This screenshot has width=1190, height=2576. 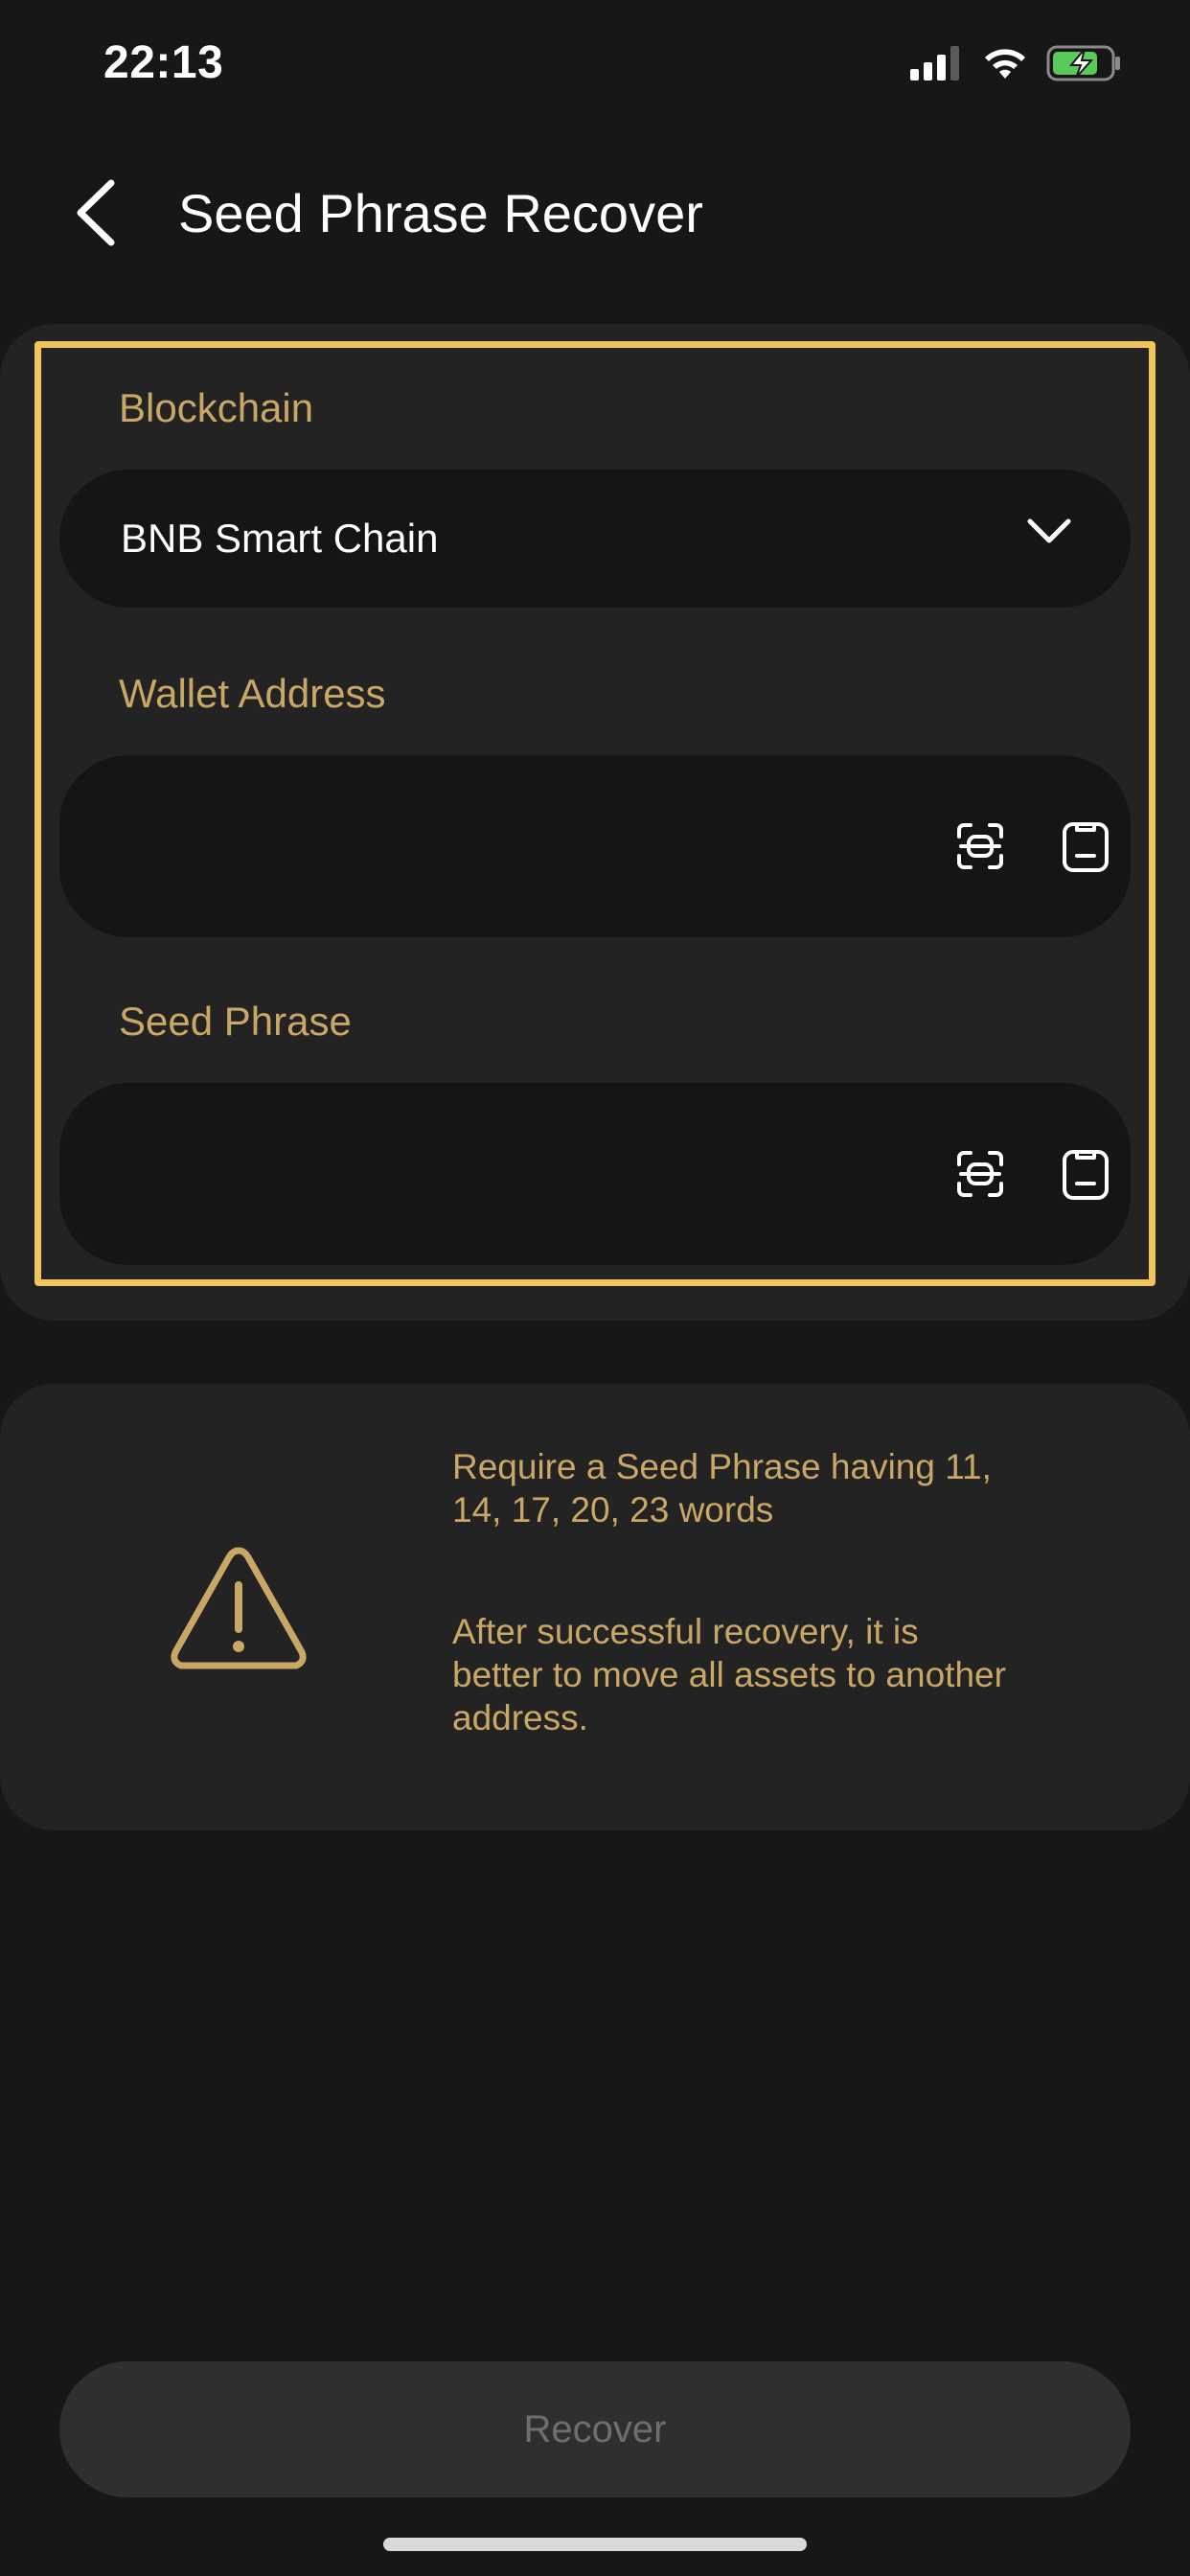 What do you see at coordinates (595, 2429) in the screenshot?
I see `recover-button: Recover` at bounding box center [595, 2429].